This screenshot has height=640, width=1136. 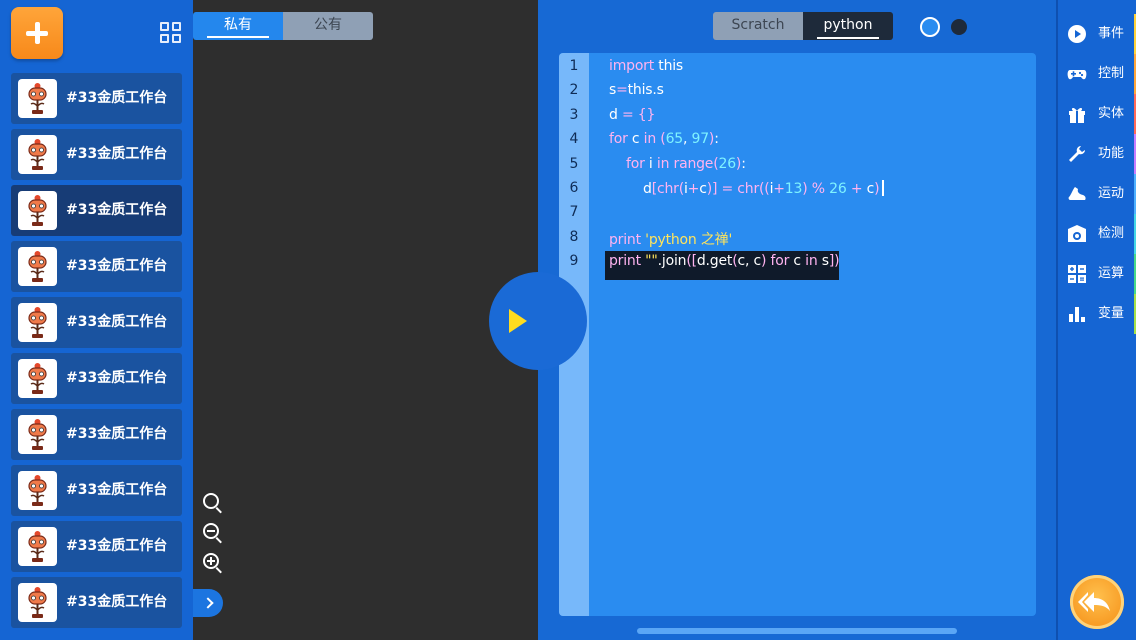 What do you see at coordinates (1097, 194) in the screenshot?
I see `category-5: 运动` at bounding box center [1097, 194].